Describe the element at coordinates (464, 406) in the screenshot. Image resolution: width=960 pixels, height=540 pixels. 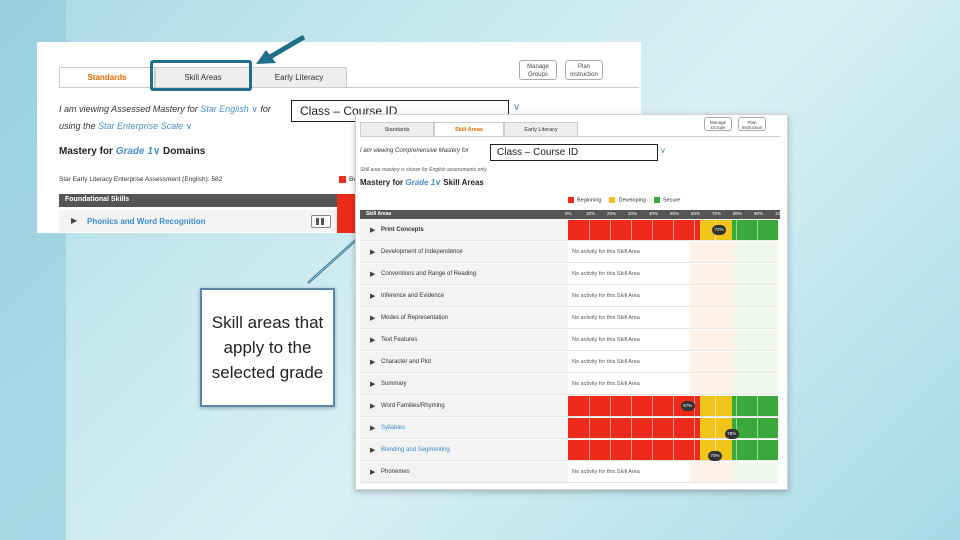
I see `table-row: ▶ Word Families/Rhyming` at that location.